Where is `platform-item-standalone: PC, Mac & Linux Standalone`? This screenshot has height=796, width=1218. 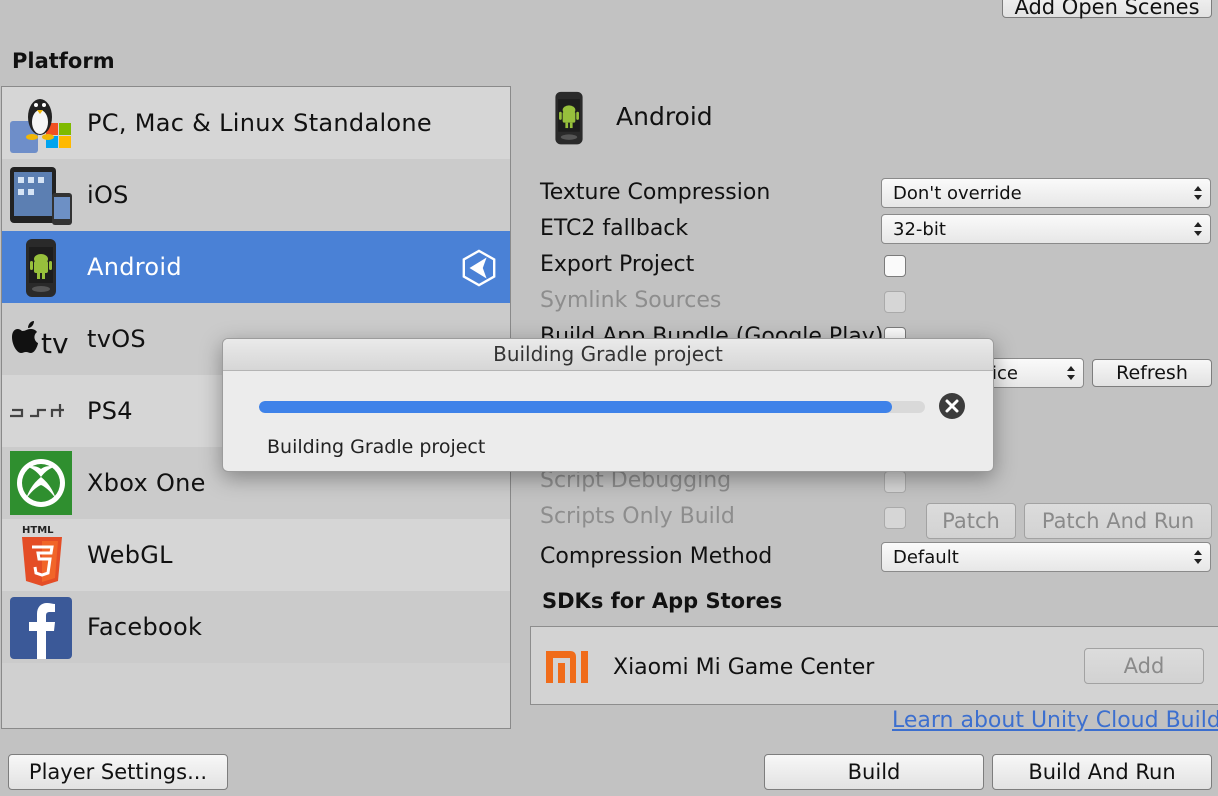 platform-item-standalone: PC, Mac & Linux Standalone is located at coordinates (256, 123).